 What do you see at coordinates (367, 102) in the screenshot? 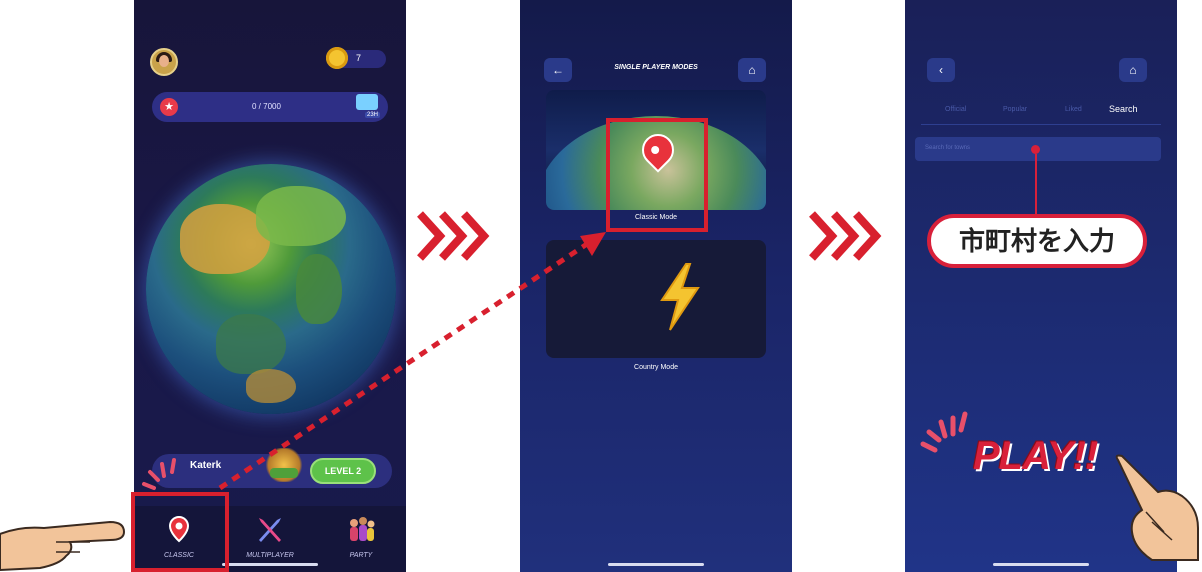
I see `gift-icon` at bounding box center [367, 102].